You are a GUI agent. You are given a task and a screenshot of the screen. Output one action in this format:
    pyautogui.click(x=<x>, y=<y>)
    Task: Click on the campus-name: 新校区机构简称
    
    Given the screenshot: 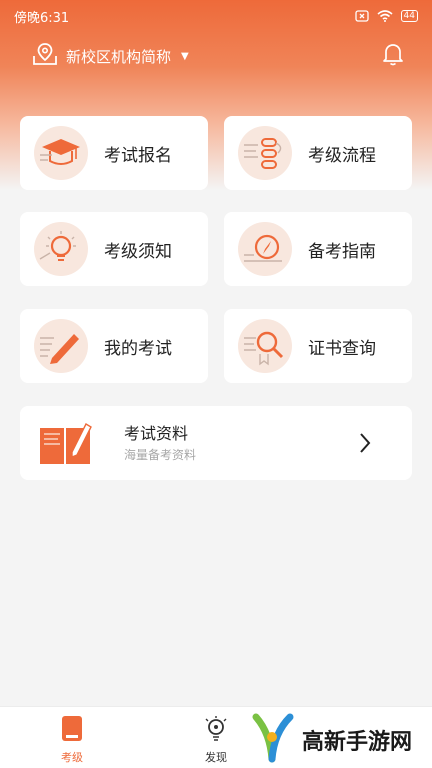 What is the action you would take?
    pyautogui.click(x=119, y=56)
    